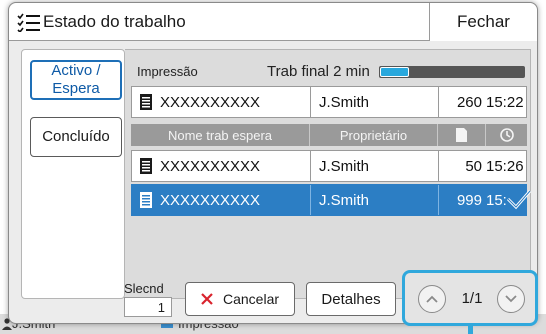 This screenshot has width=546, height=334. What do you see at coordinates (144, 288) in the screenshot?
I see `selected-count-label: Slecnd` at bounding box center [144, 288].